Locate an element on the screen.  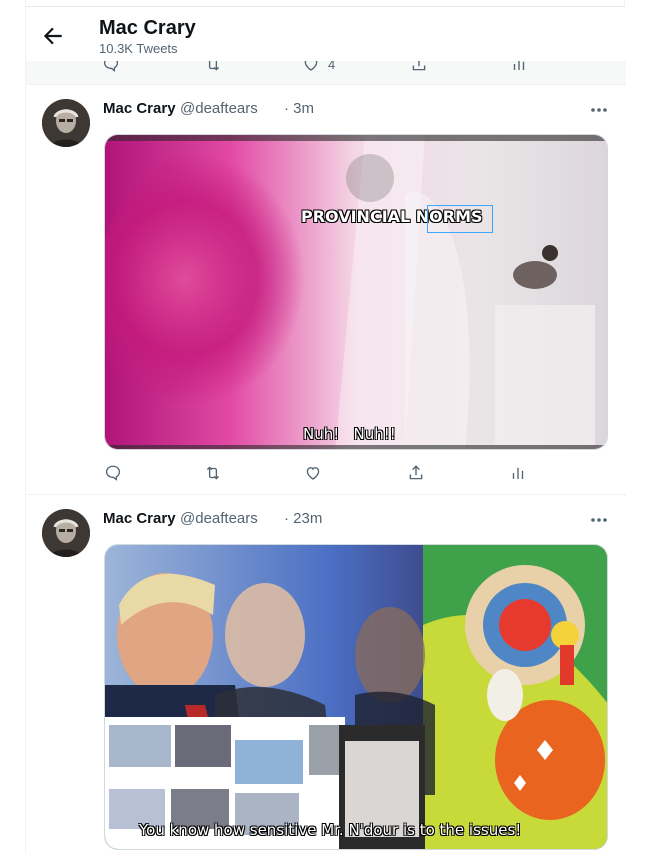
profile-header: Mac Crary 10.3K Tweets is located at coordinates (326, 34).